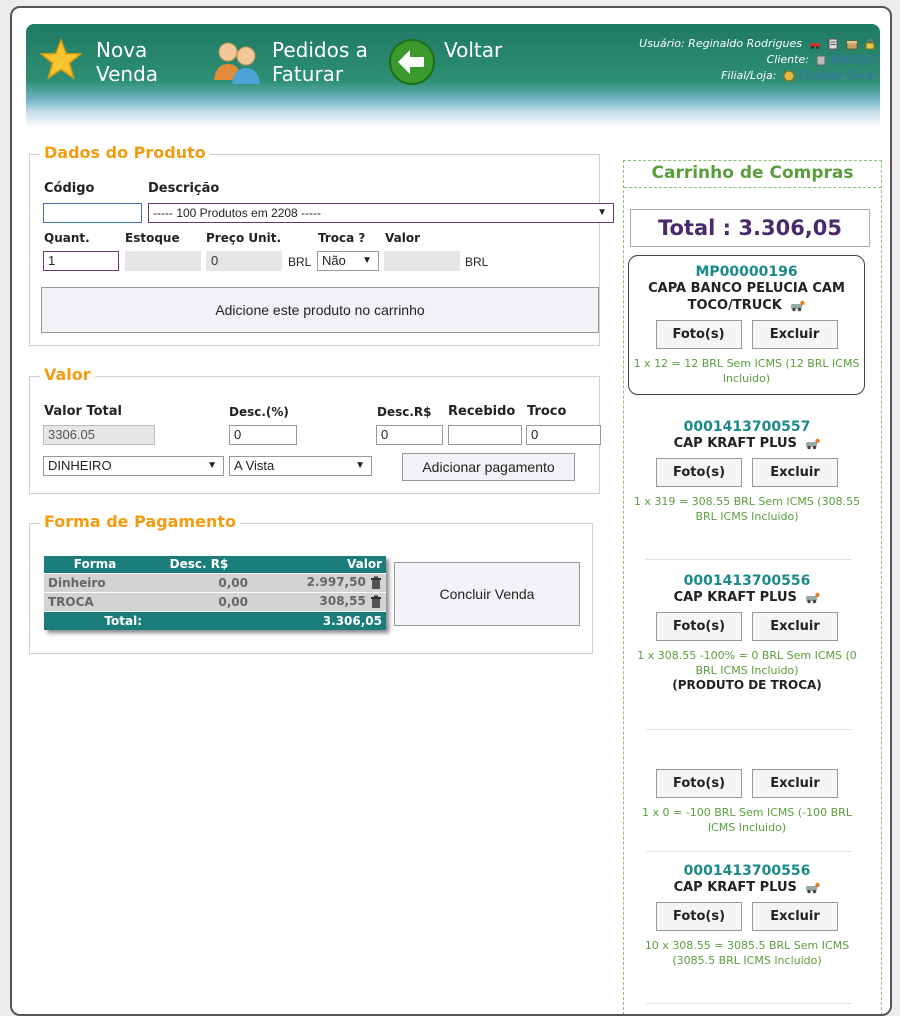  Describe the element at coordinates (320, 50) in the screenshot. I see `nav-pedidos-line1: Pedidos a` at that location.